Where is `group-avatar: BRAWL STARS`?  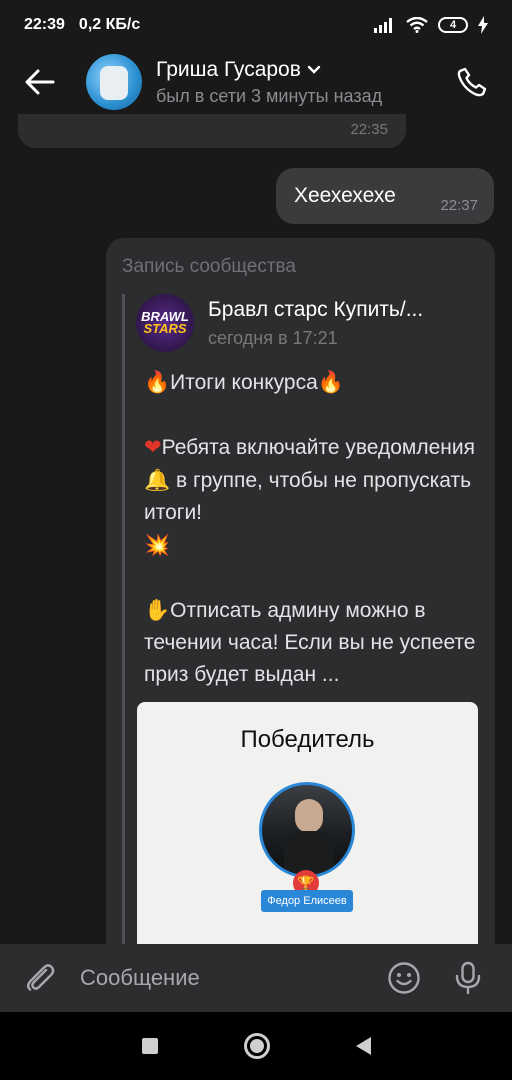
group-avatar: BRAWL STARS is located at coordinates (165, 323).